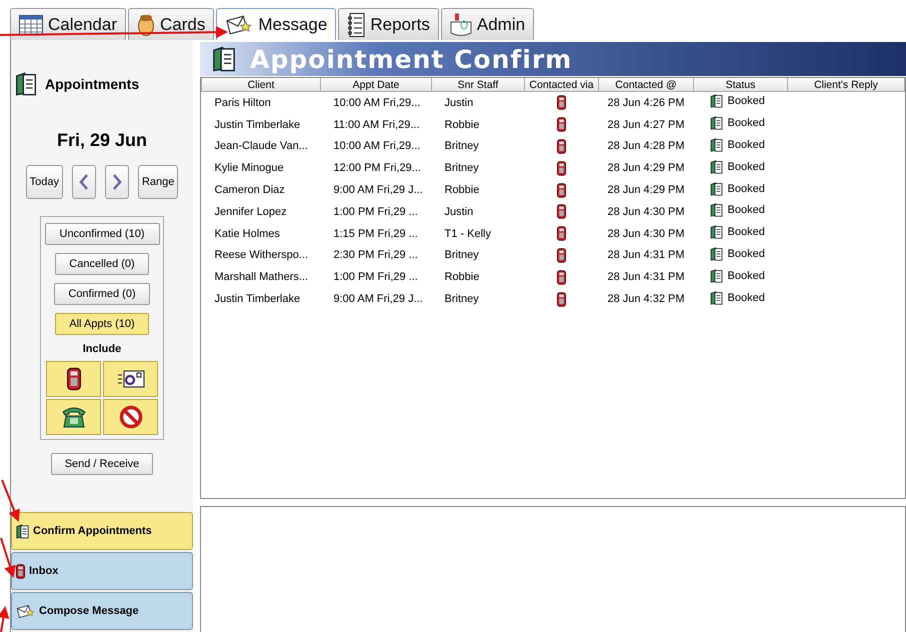  Describe the element at coordinates (102, 264) in the screenshot. I see `filter-button: Cancelled (0)` at that location.